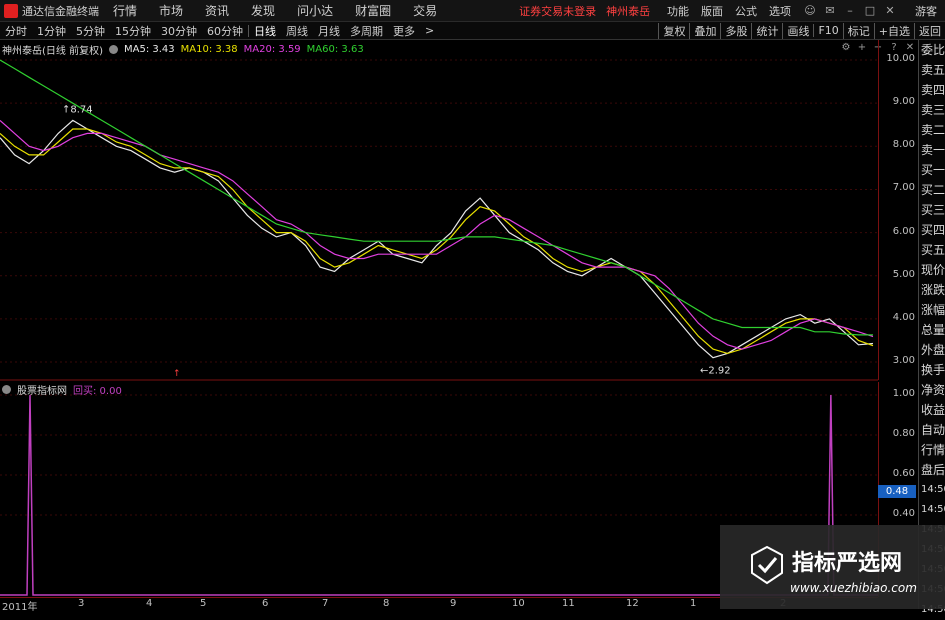 The width and height of the screenshot is (945, 620). What do you see at coordinates (932, 110) in the screenshot?
I see `sidepanel-item: 卖三` at bounding box center [932, 110].